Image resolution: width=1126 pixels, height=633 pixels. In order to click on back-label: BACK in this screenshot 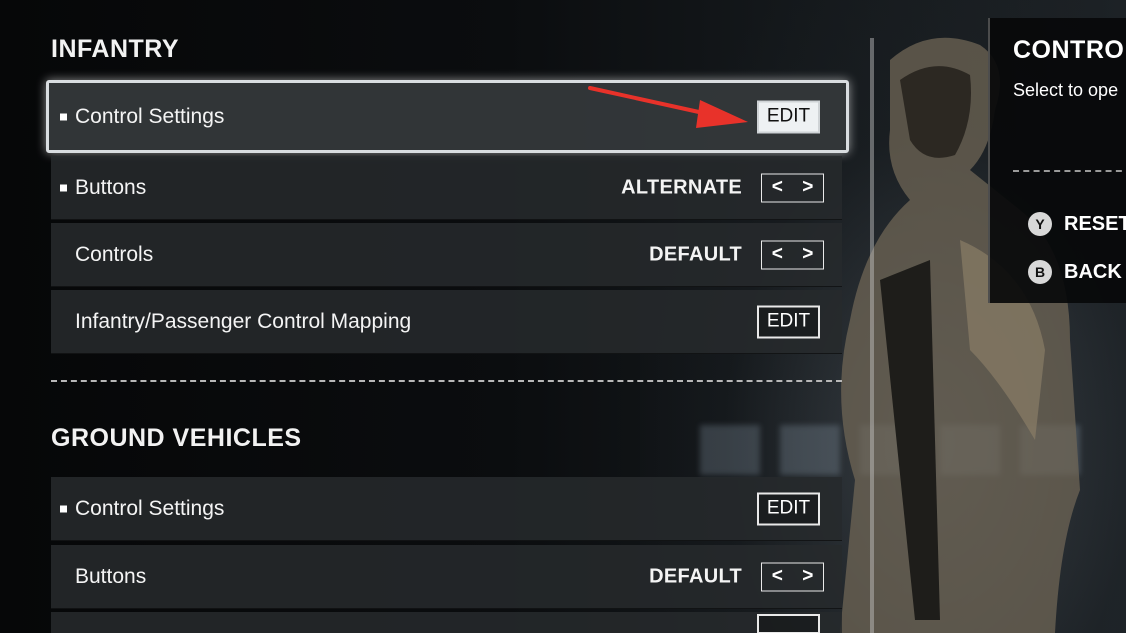, I will do `click(1093, 271)`.